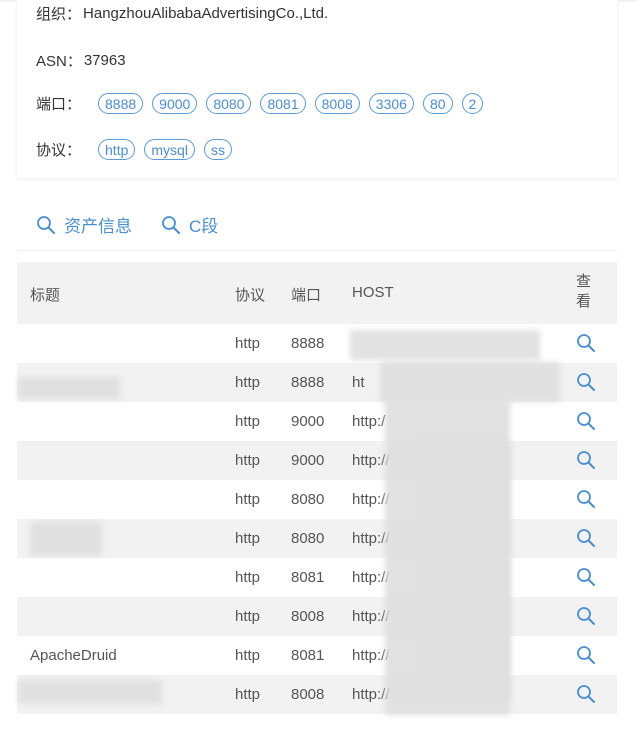 The width and height of the screenshot is (637, 732). I want to click on protocol-tags: http mysql ss, so click(169, 149).